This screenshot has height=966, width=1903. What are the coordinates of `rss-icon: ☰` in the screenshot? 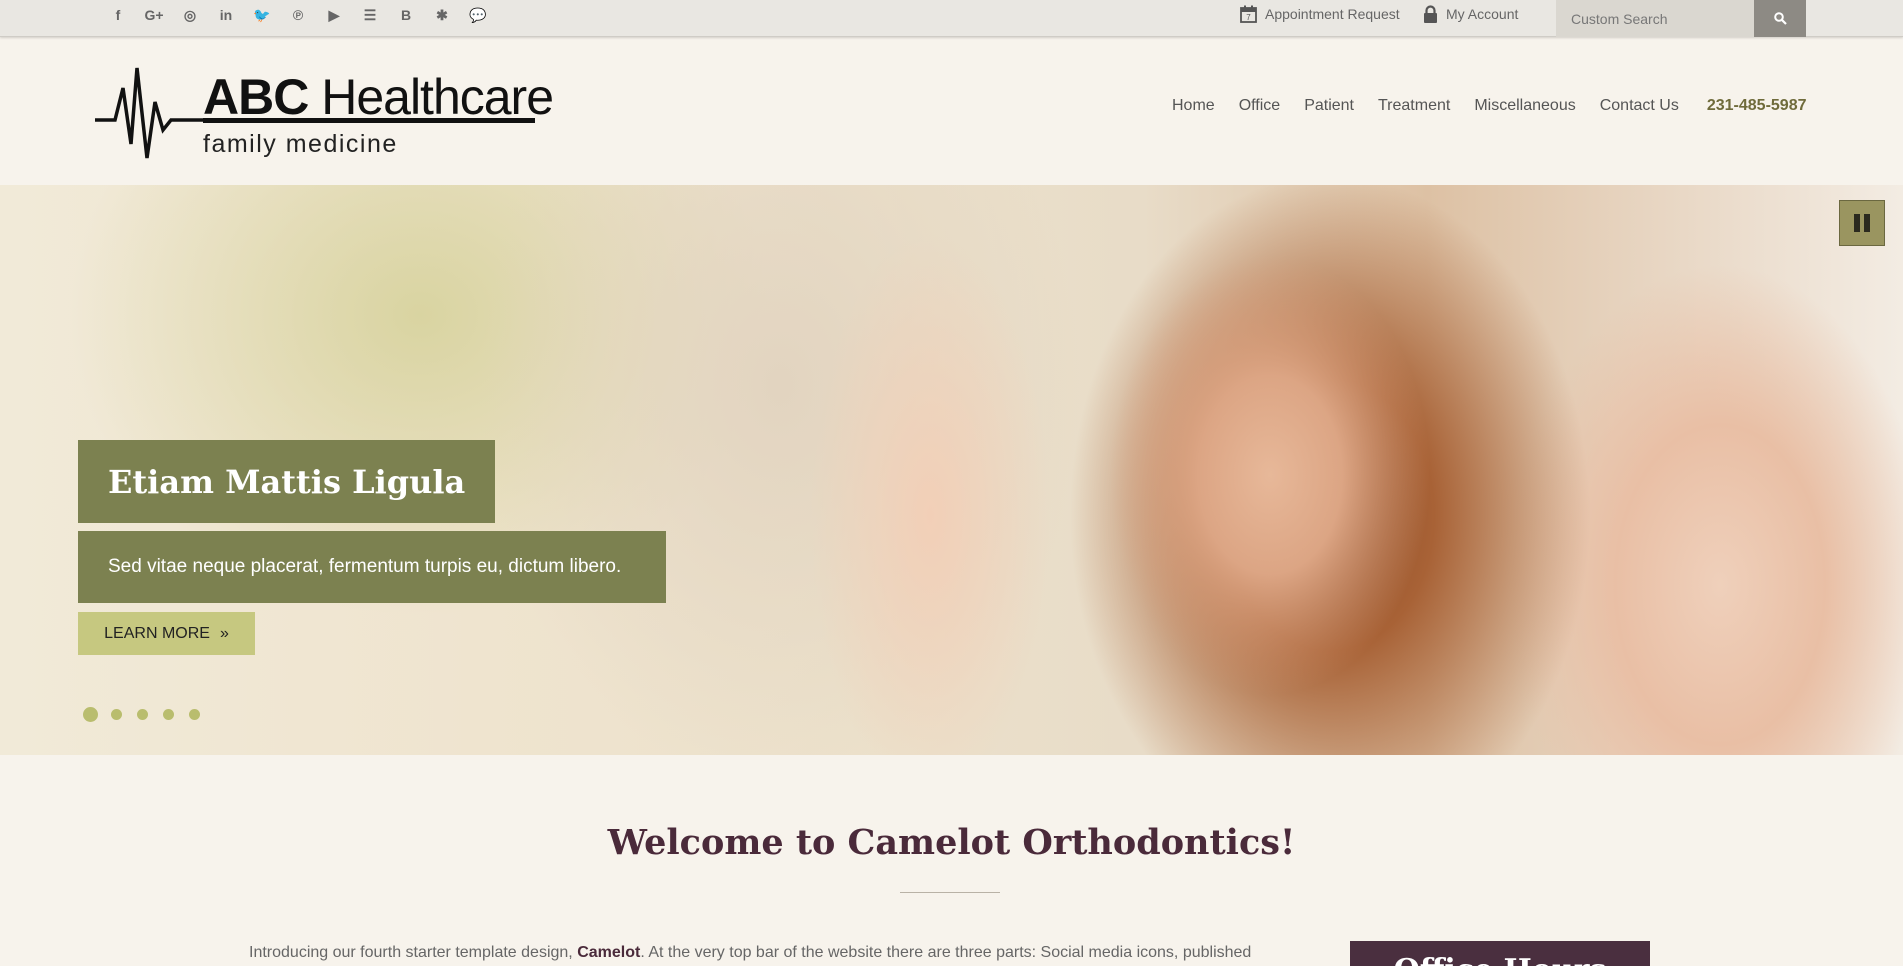 It's located at (370, 15).